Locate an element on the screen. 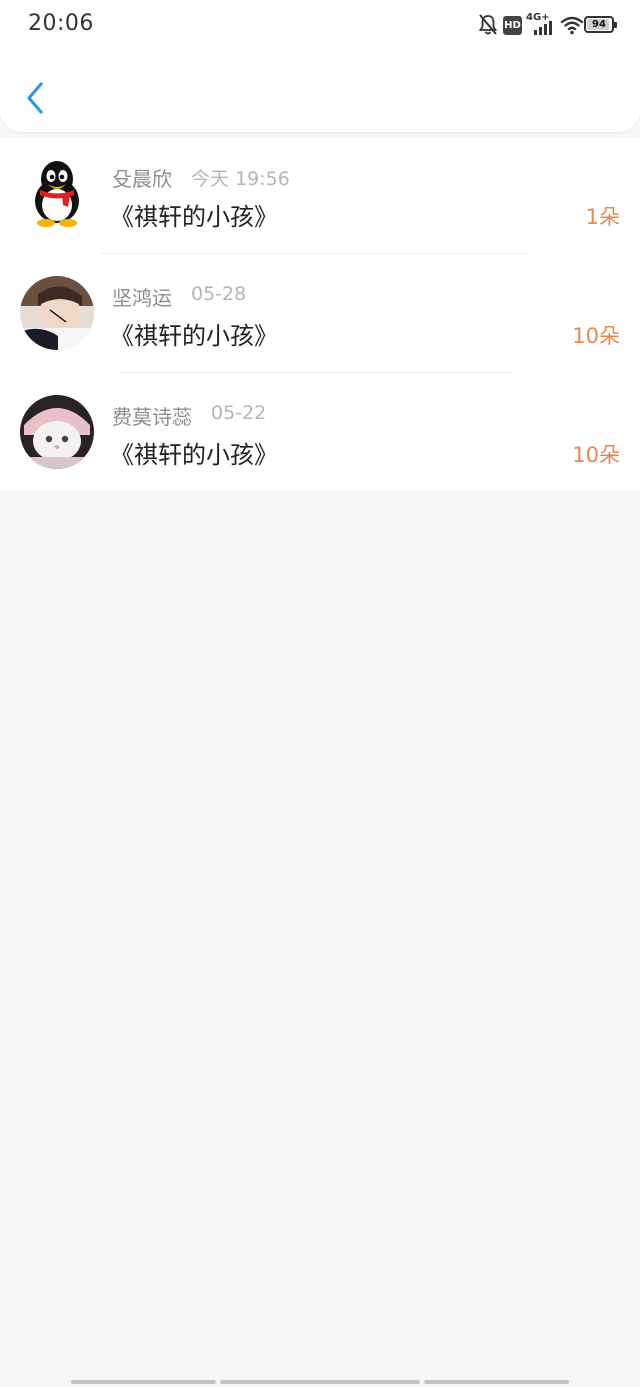 Image resolution: width=640 pixels, height=1387 pixels. sender-name: 费莫诗蕊 is located at coordinates (152, 417).